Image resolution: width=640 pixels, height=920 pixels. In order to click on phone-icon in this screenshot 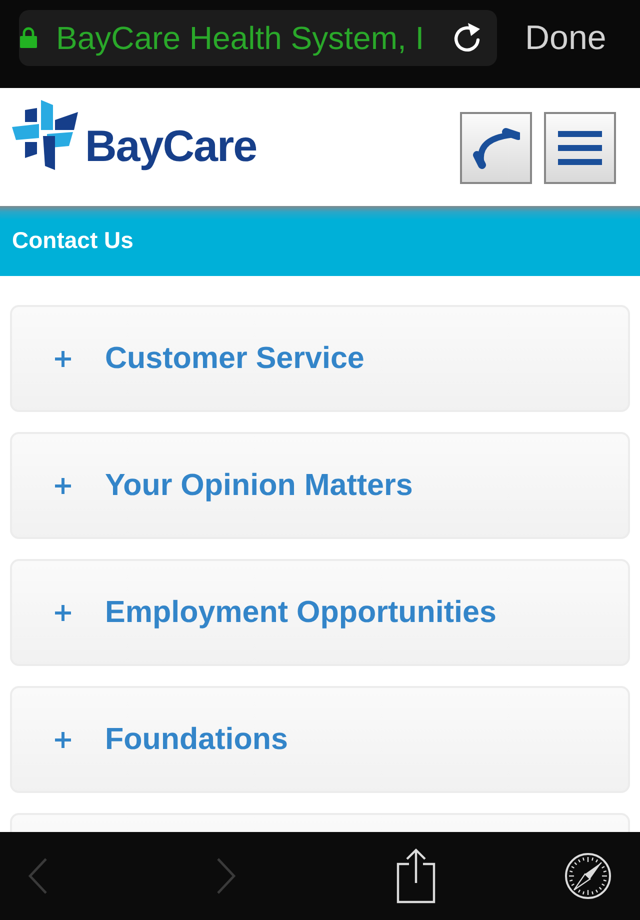, I will do `click(496, 148)`.